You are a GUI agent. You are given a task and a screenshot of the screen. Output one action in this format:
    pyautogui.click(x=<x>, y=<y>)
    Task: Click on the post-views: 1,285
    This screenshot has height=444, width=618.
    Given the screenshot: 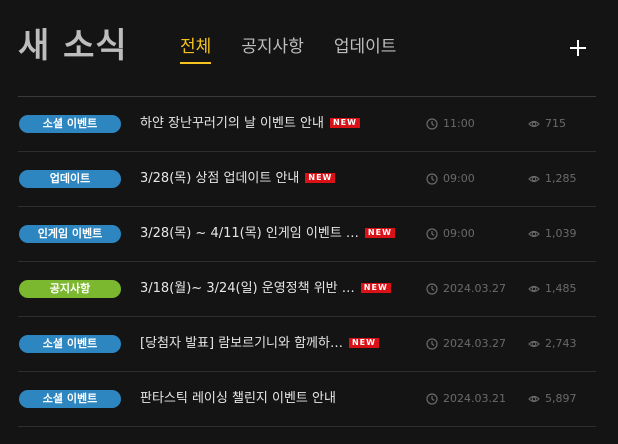 What is the action you would take?
    pyautogui.click(x=552, y=179)
    